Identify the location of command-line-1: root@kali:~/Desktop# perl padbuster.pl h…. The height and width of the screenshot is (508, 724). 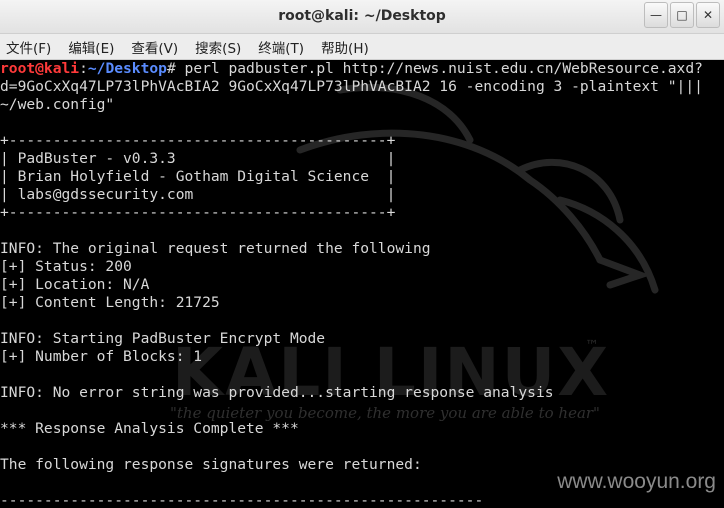
(351, 69).